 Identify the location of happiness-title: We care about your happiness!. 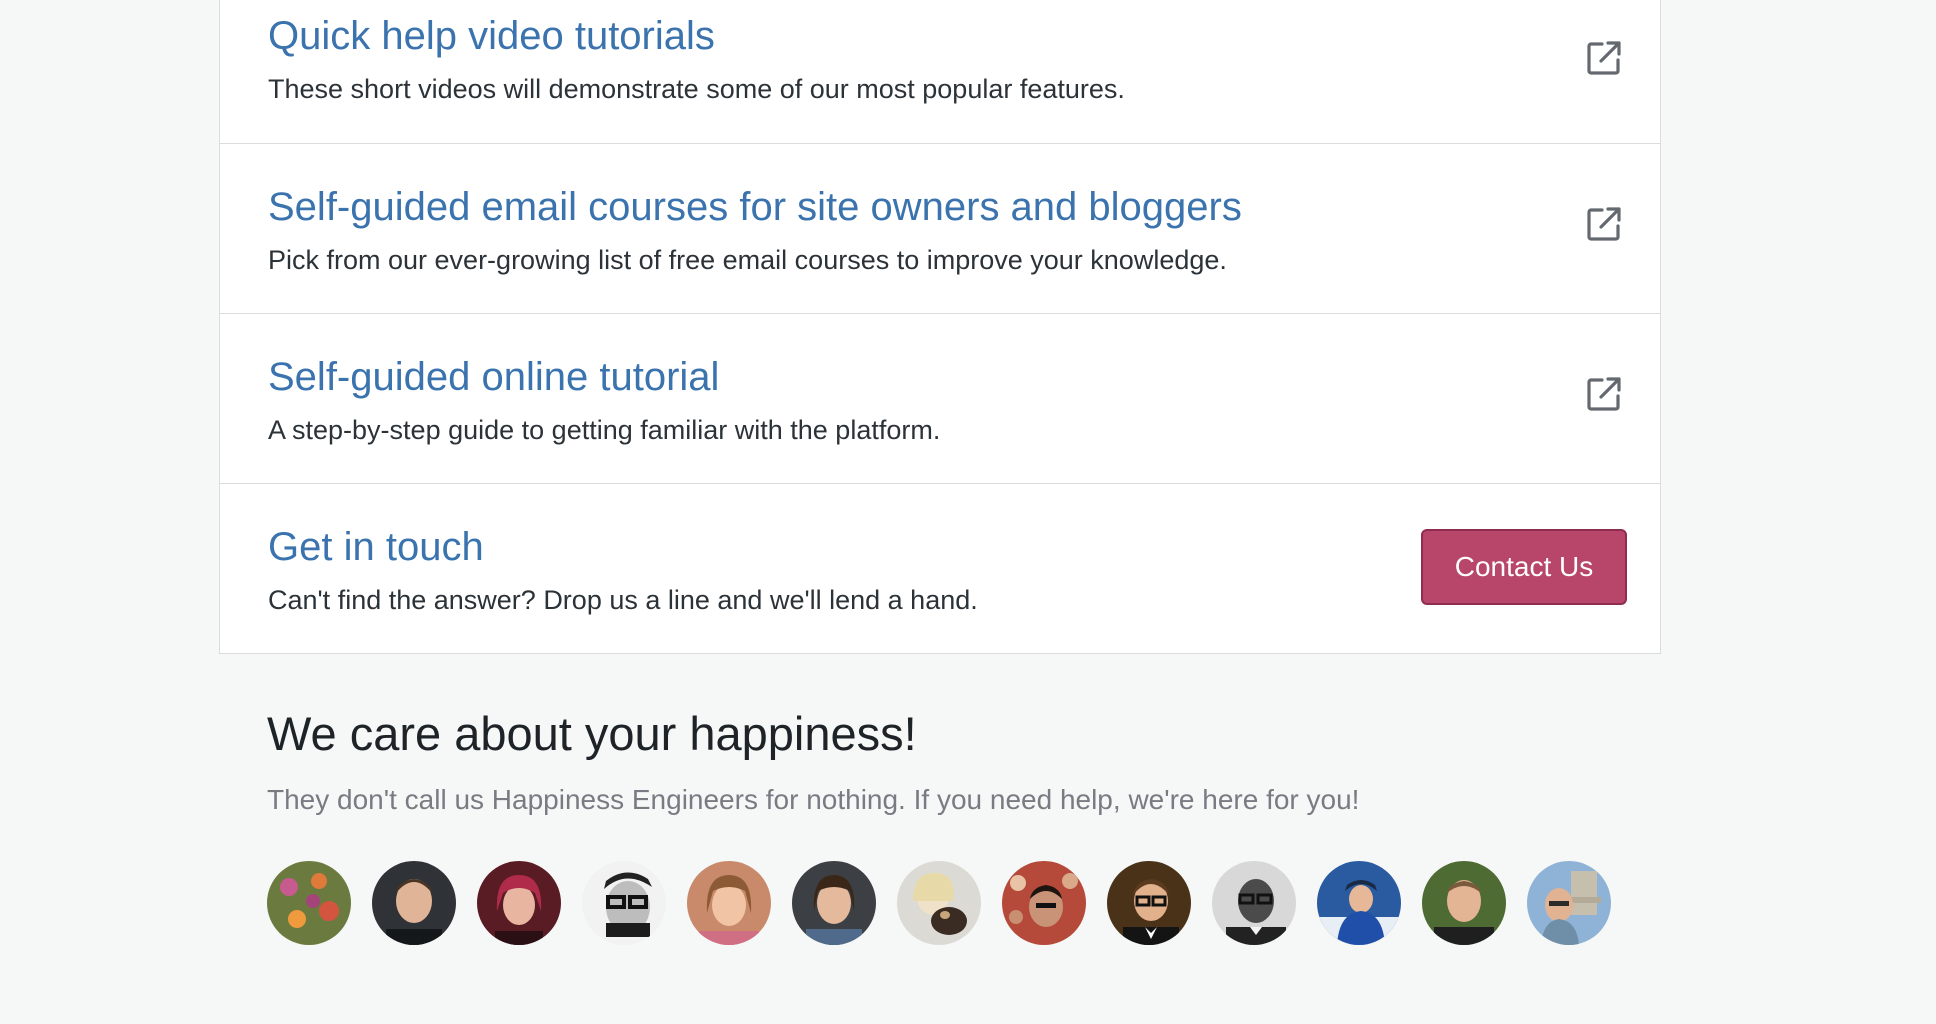
(592, 733).